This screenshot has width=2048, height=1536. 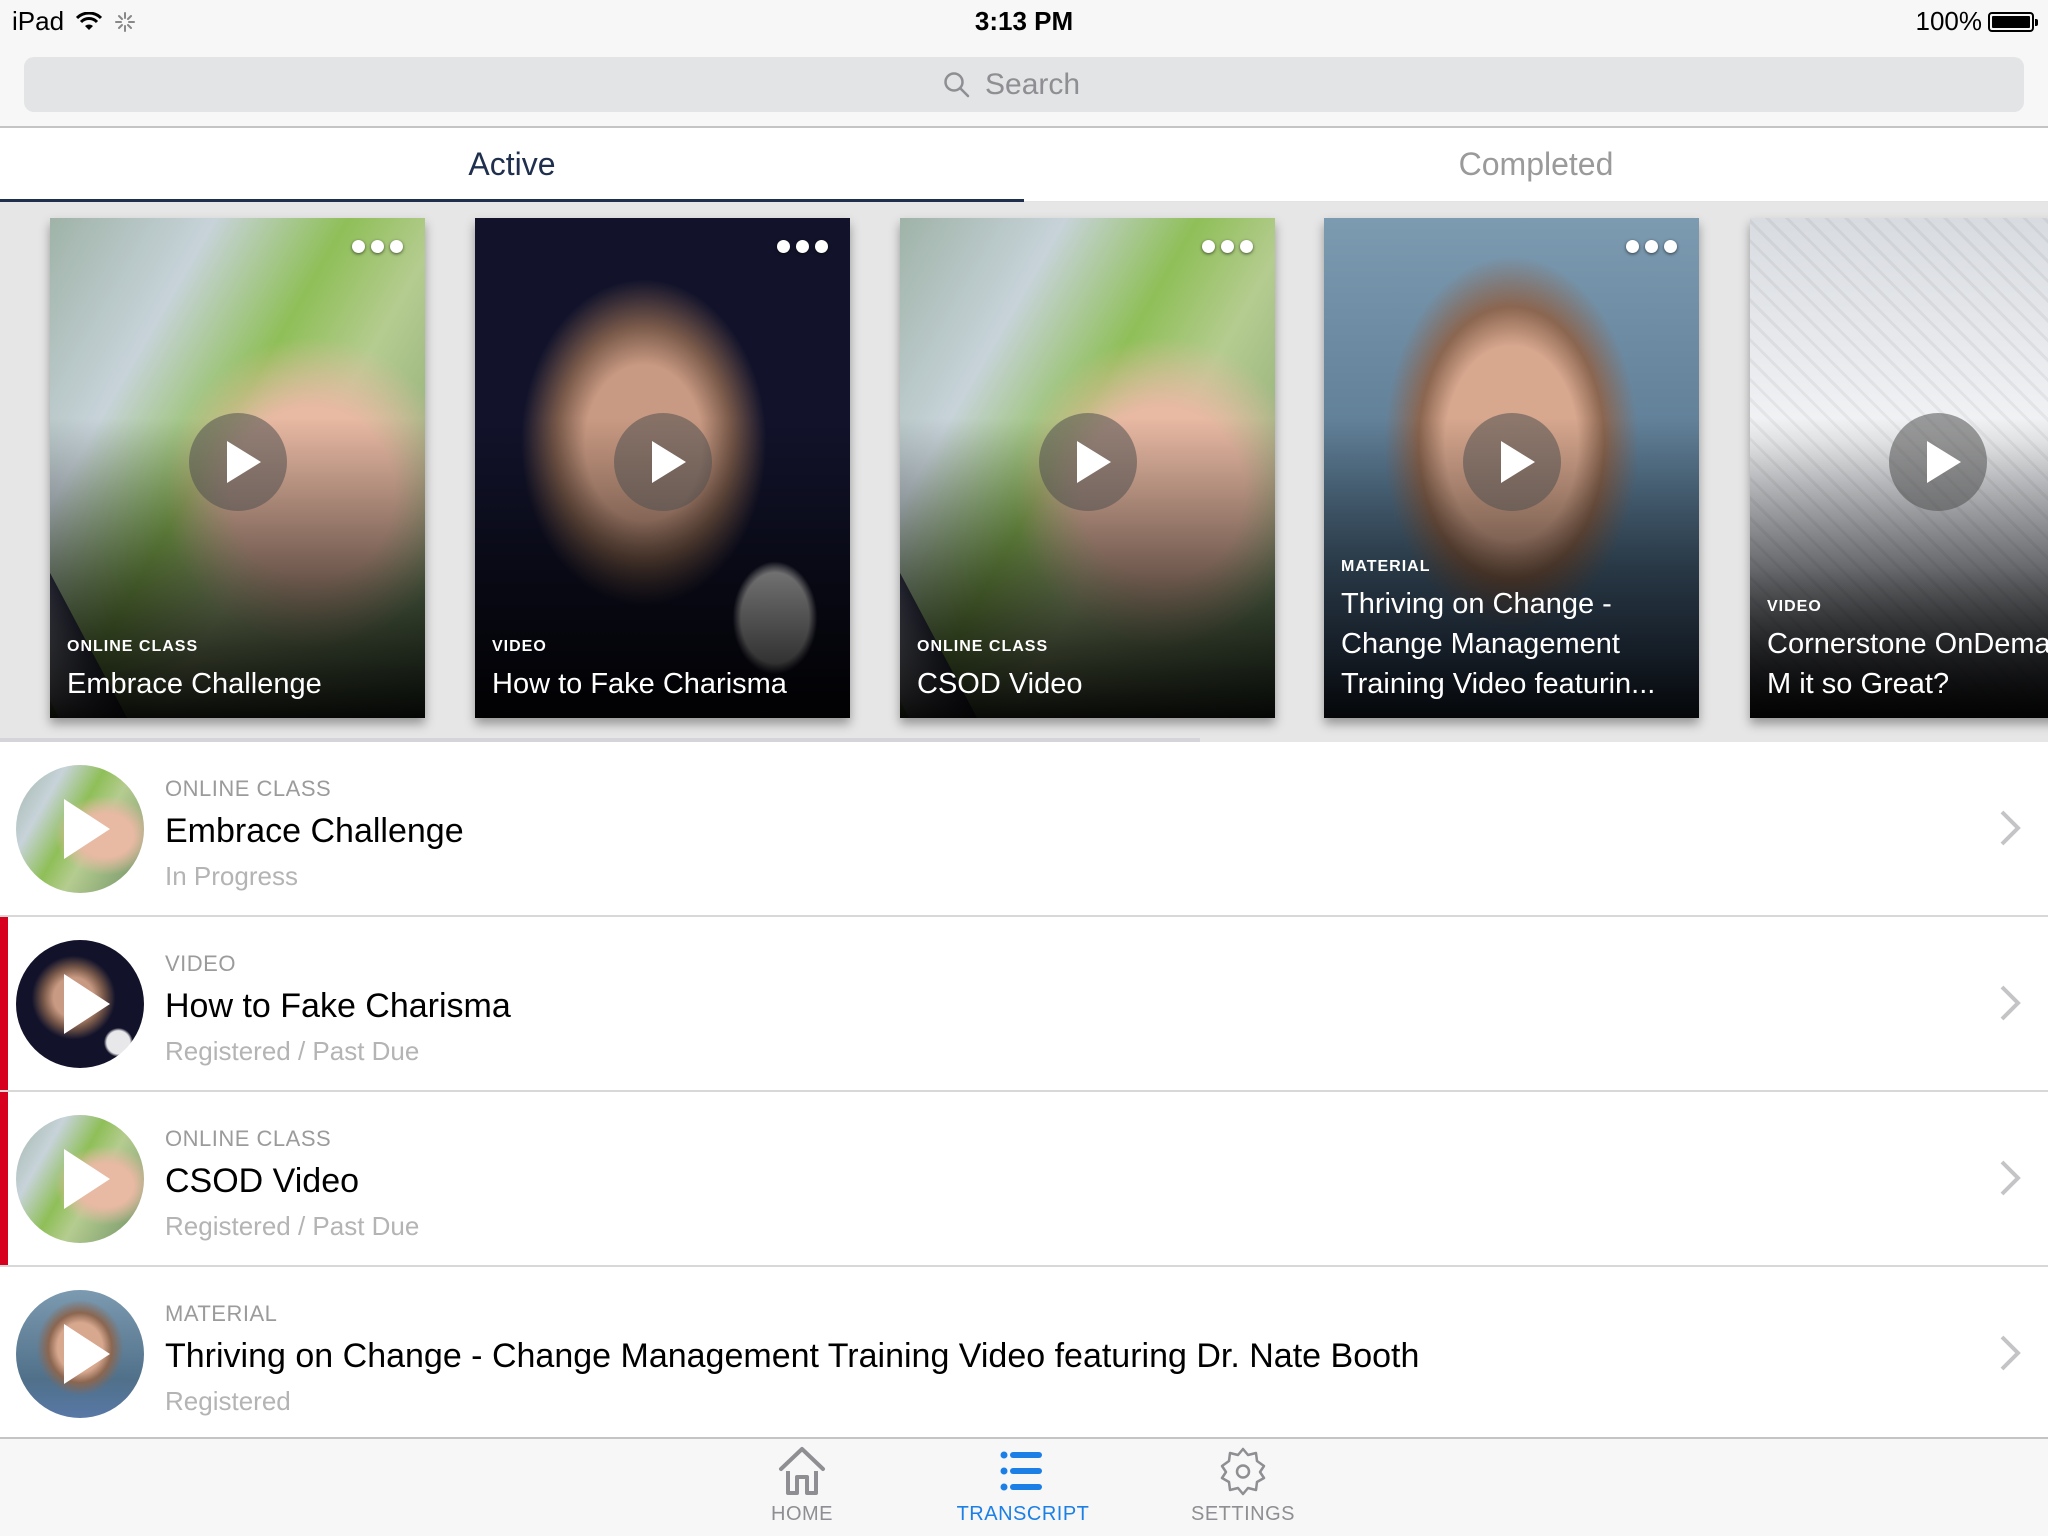 What do you see at coordinates (512, 165) in the screenshot?
I see `tab-active: Active` at bounding box center [512, 165].